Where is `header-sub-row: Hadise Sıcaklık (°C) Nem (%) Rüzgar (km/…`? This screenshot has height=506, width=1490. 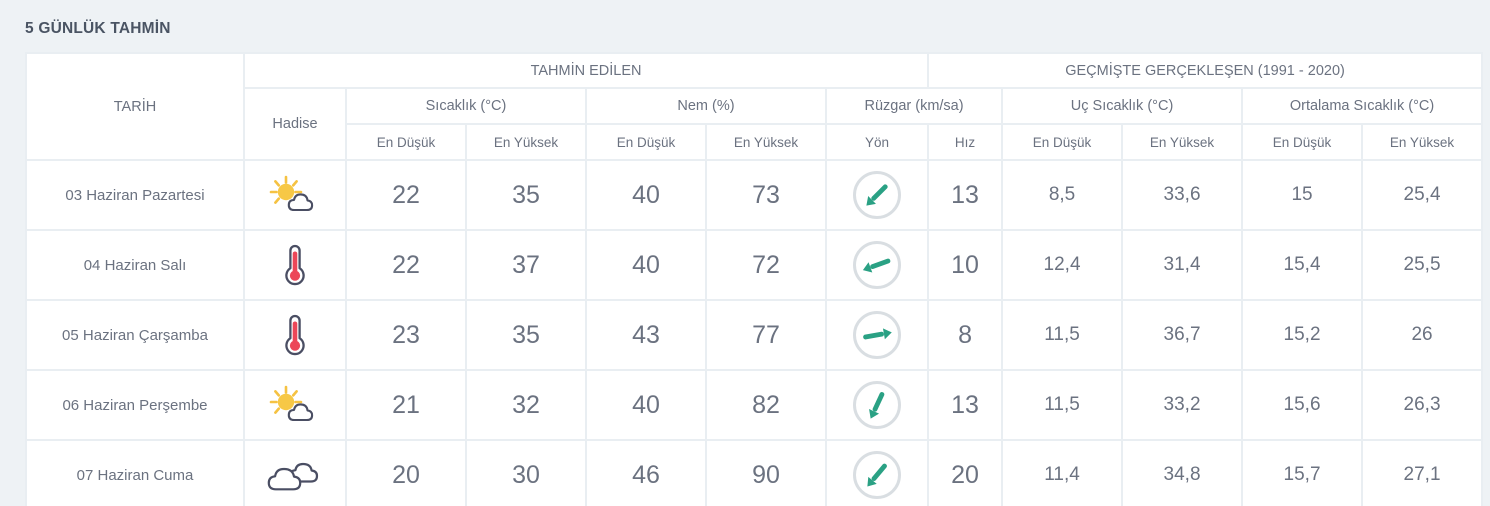 header-sub-row: Hadise Sıcaklık (°C) Nem (%) Rüzgar (km/… is located at coordinates (754, 124).